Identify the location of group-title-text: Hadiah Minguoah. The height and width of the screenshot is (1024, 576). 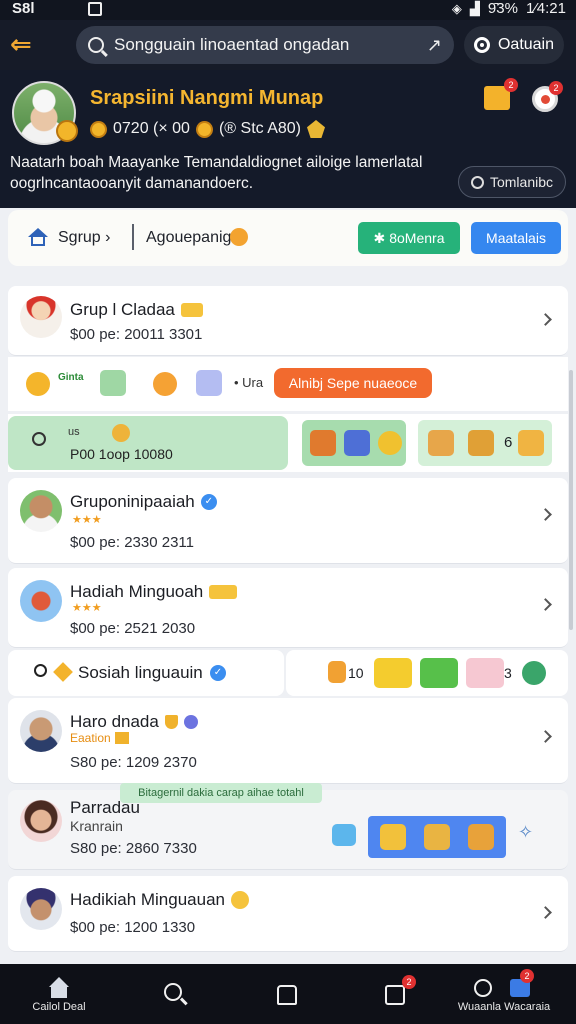
(137, 591).